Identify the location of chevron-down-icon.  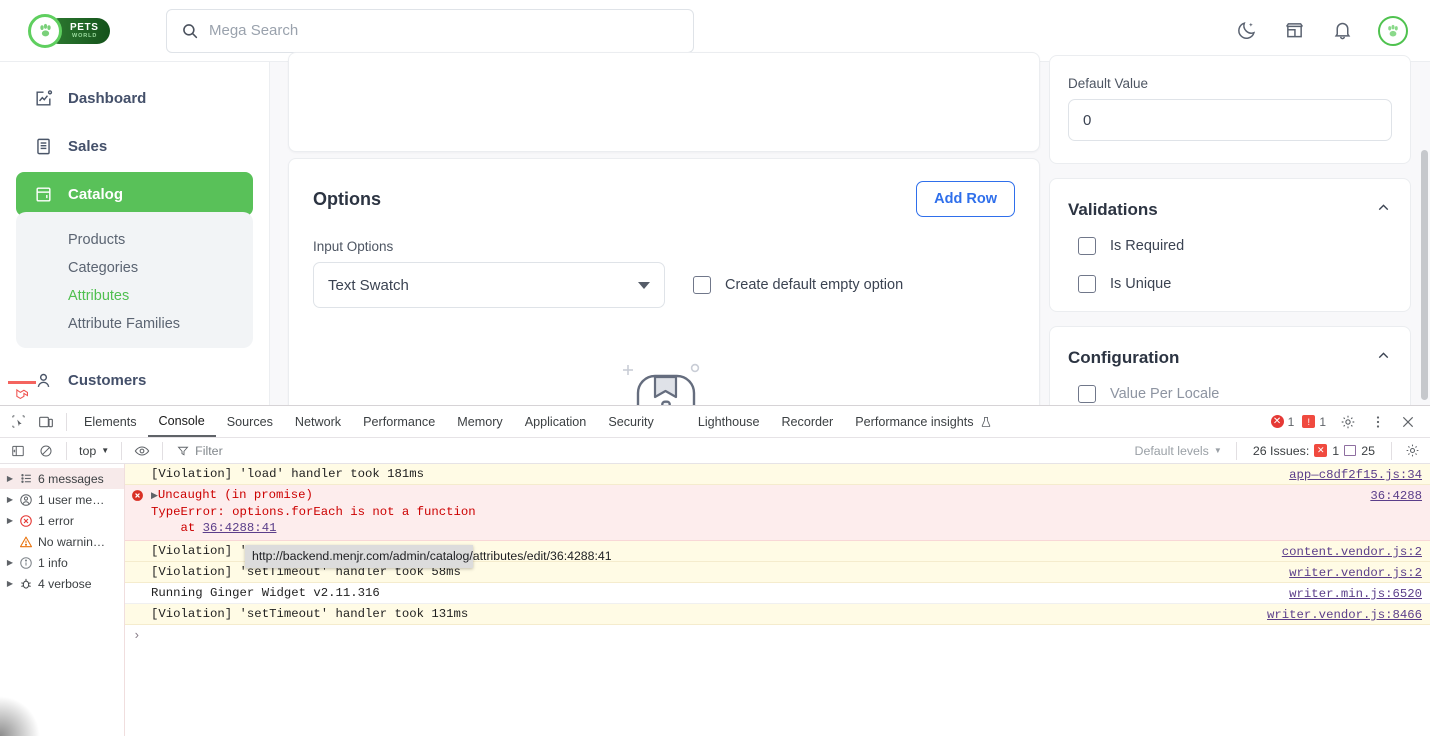
(644, 285).